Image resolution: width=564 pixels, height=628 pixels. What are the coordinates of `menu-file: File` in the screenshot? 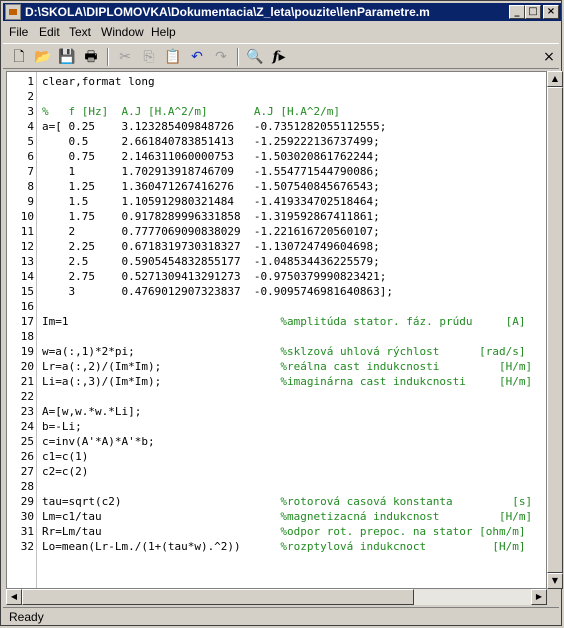 It's located at (18, 32).